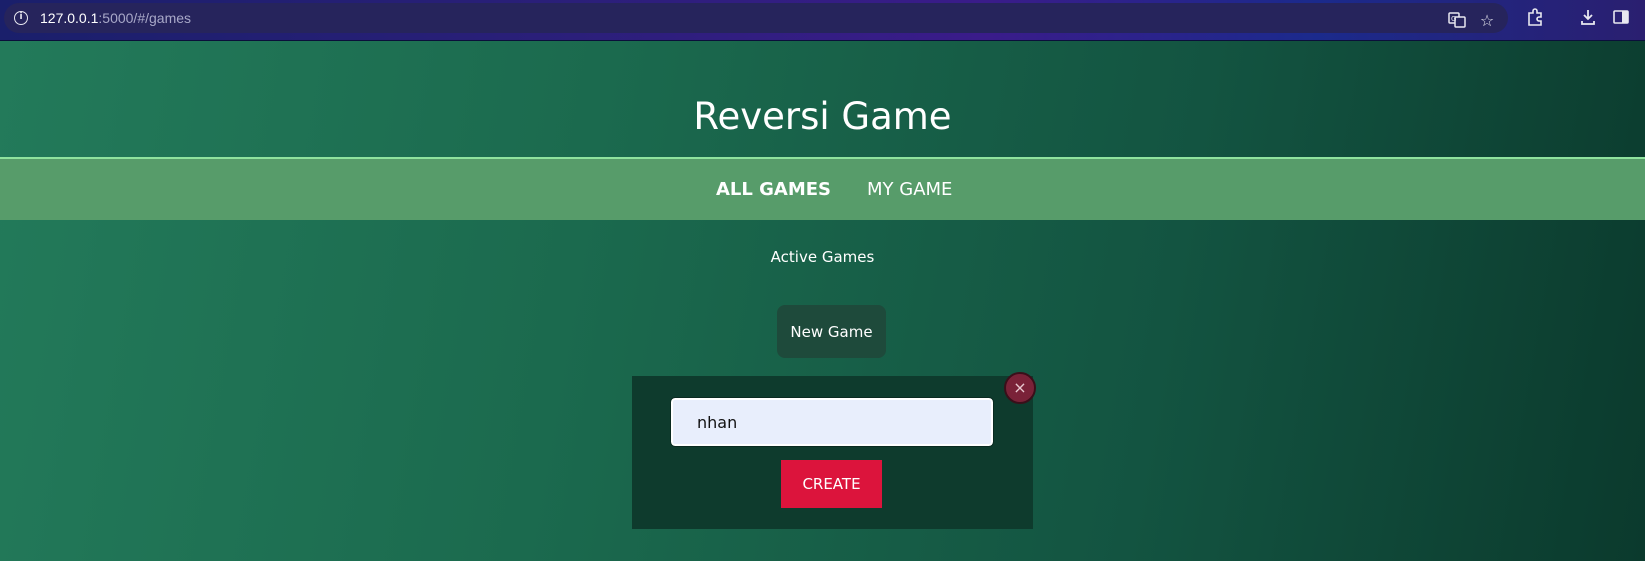 This screenshot has height=561, width=1645. What do you see at coordinates (831, 331) in the screenshot?
I see `new-game-button: New Game` at bounding box center [831, 331].